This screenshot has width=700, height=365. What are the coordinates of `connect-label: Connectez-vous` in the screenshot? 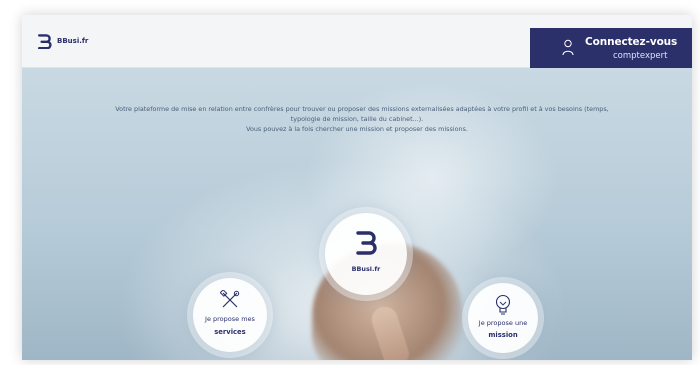 It's located at (631, 42).